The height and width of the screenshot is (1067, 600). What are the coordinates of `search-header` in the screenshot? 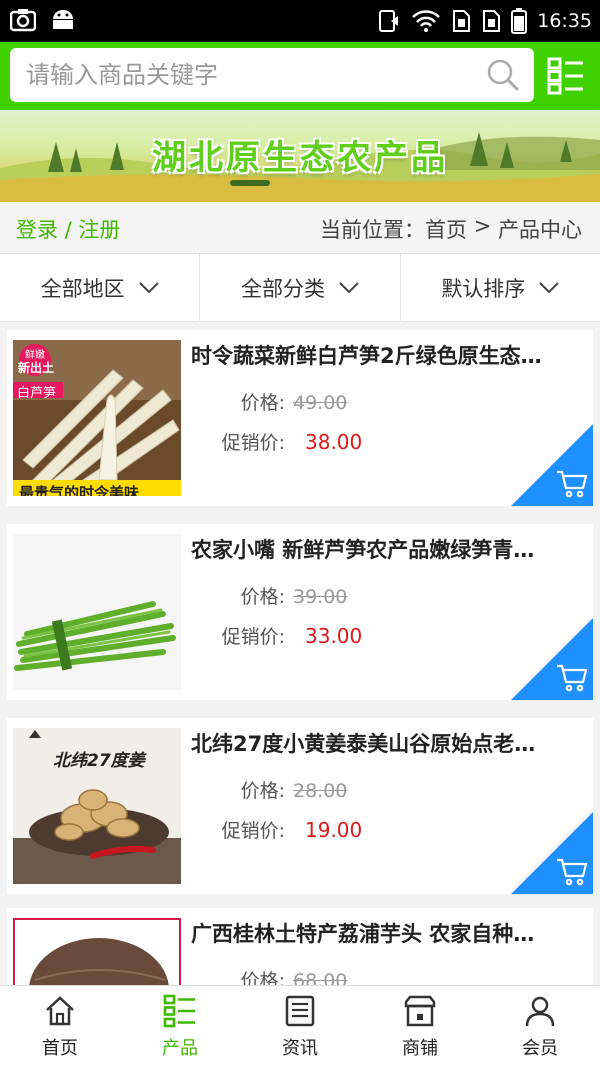 It's located at (300, 76).